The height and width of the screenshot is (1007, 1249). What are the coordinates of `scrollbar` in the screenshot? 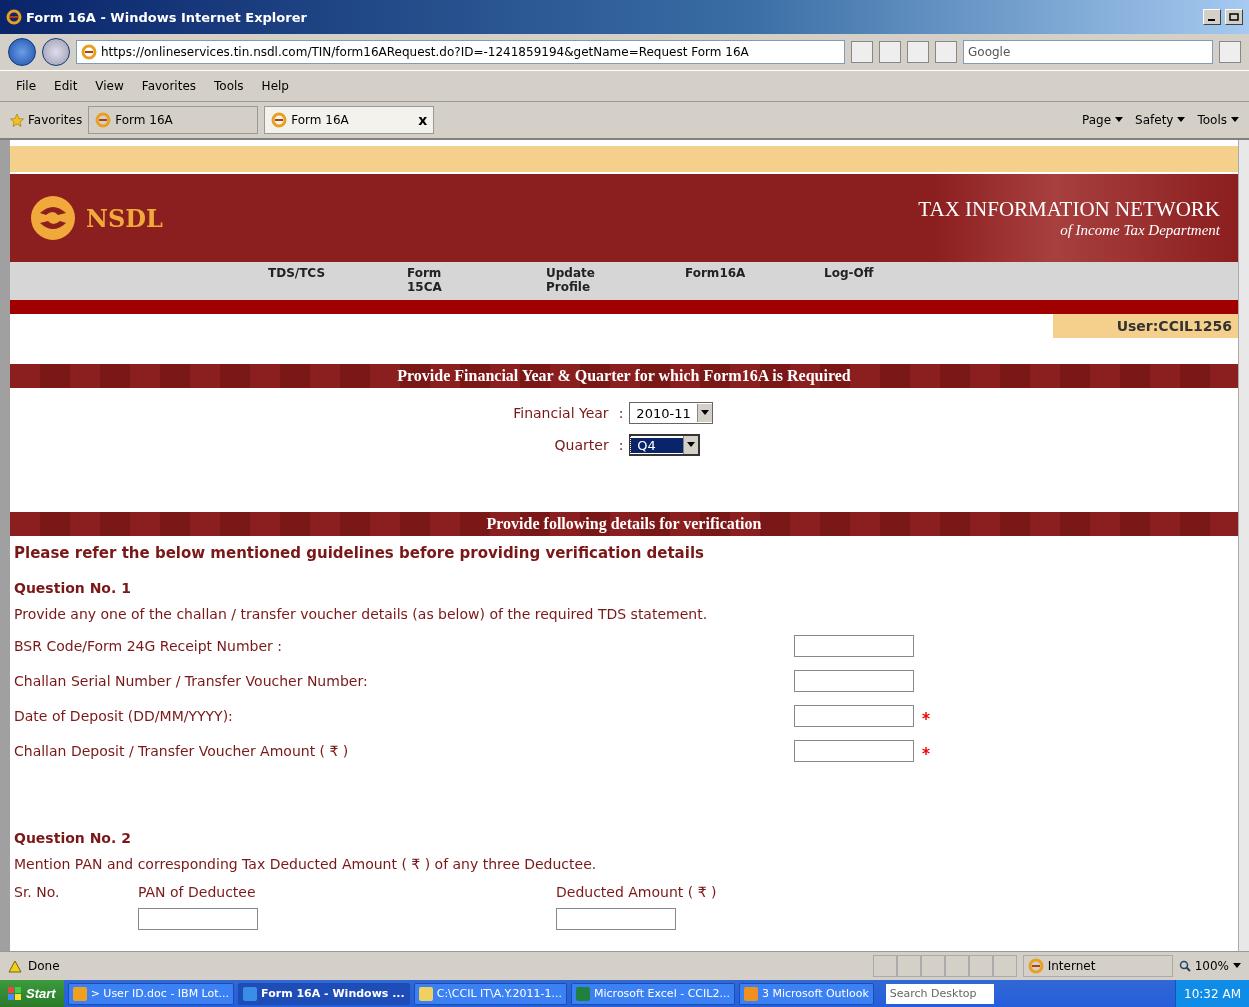 It's located at (1243, 545).